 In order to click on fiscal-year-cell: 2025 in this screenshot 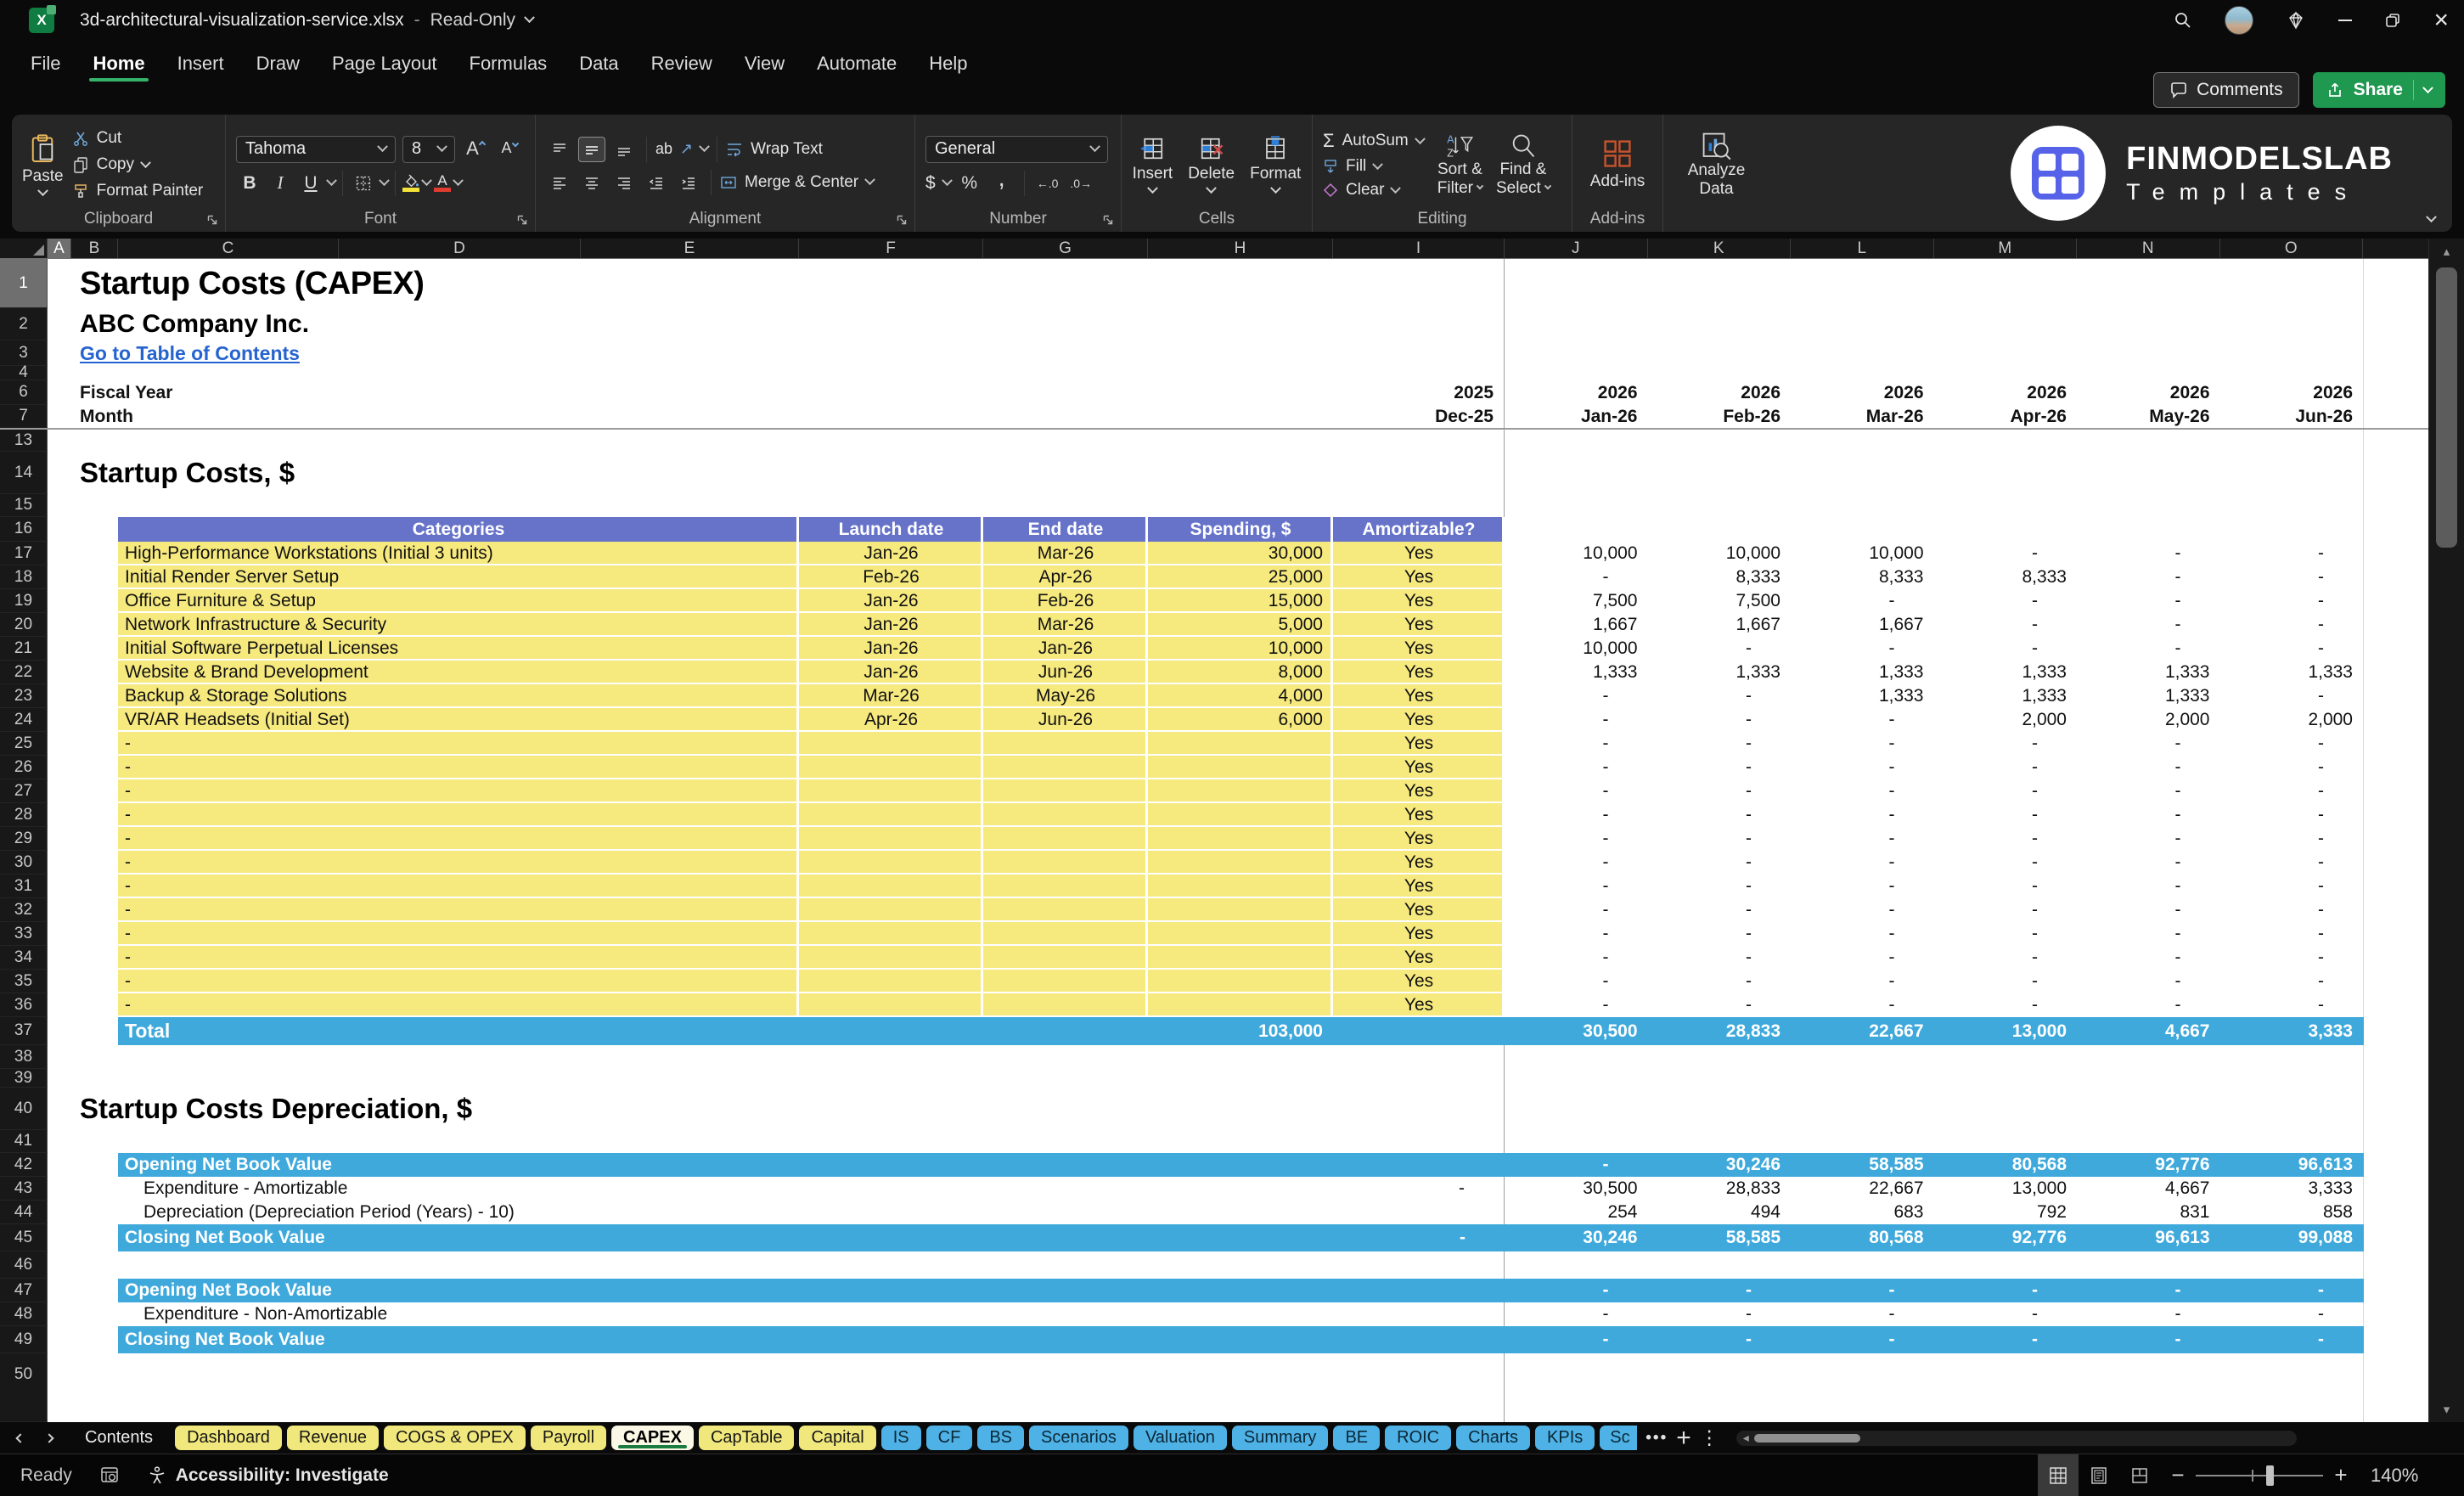, I will do `click(1419, 392)`.